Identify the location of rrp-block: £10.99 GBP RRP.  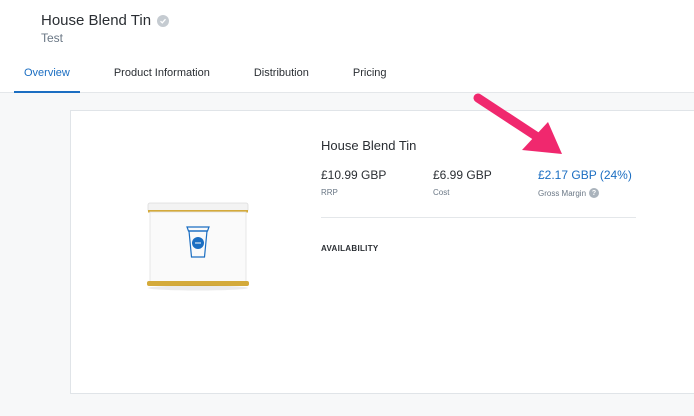
(353, 182).